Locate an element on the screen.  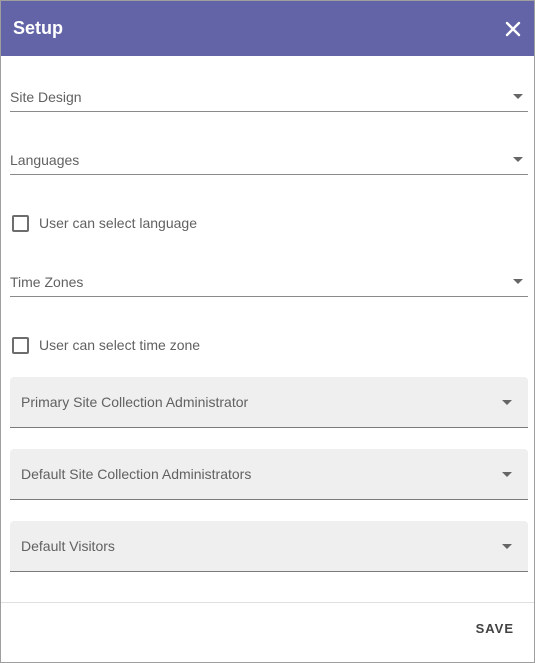
primary-admin-select: Primary Site Collection Administrator is located at coordinates (269, 402).